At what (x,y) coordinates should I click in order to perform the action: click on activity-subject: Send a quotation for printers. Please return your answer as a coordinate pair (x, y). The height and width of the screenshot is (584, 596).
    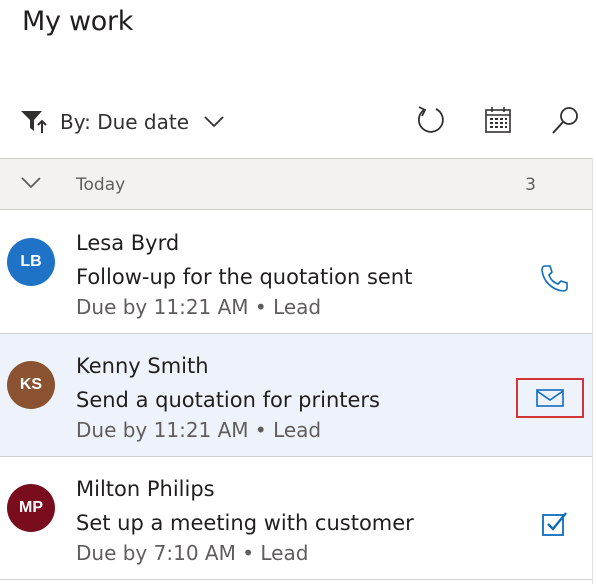
    Looking at the image, I should click on (228, 400).